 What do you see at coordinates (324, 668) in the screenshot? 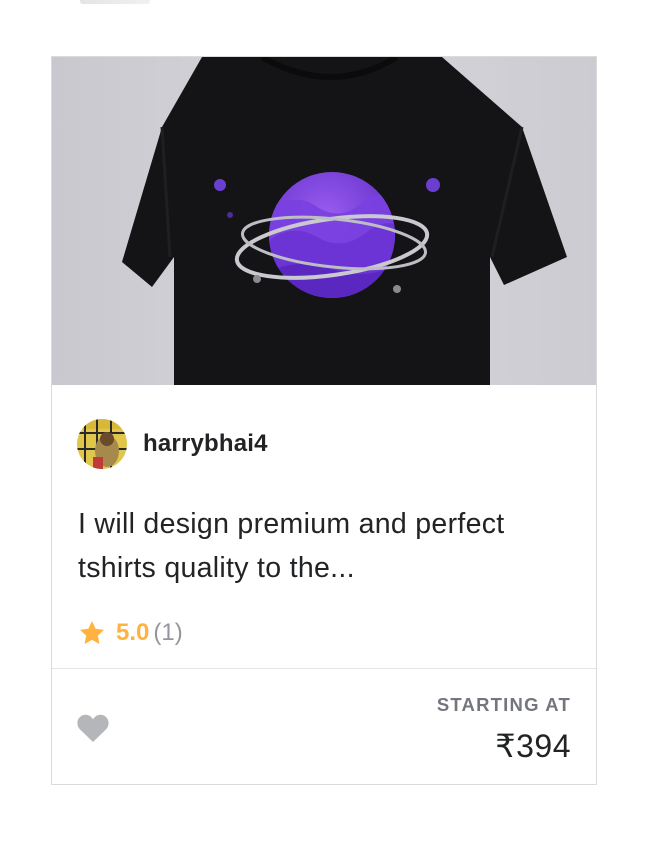
I see `card-divider` at bounding box center [324, 668].